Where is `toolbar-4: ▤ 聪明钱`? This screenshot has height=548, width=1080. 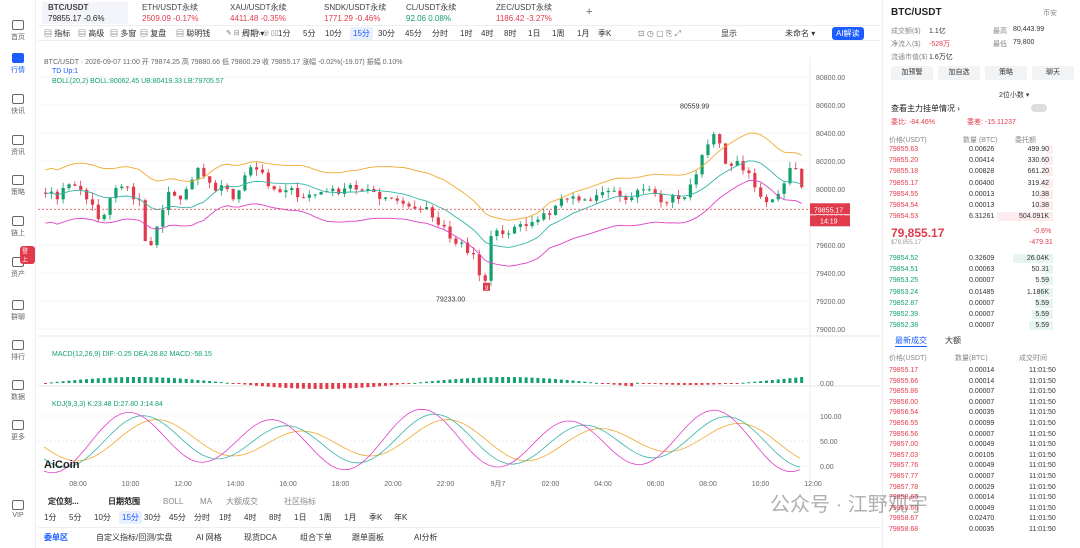 toolbar-4: ▤ 聪明钱 is located at coordinates (193, 33).